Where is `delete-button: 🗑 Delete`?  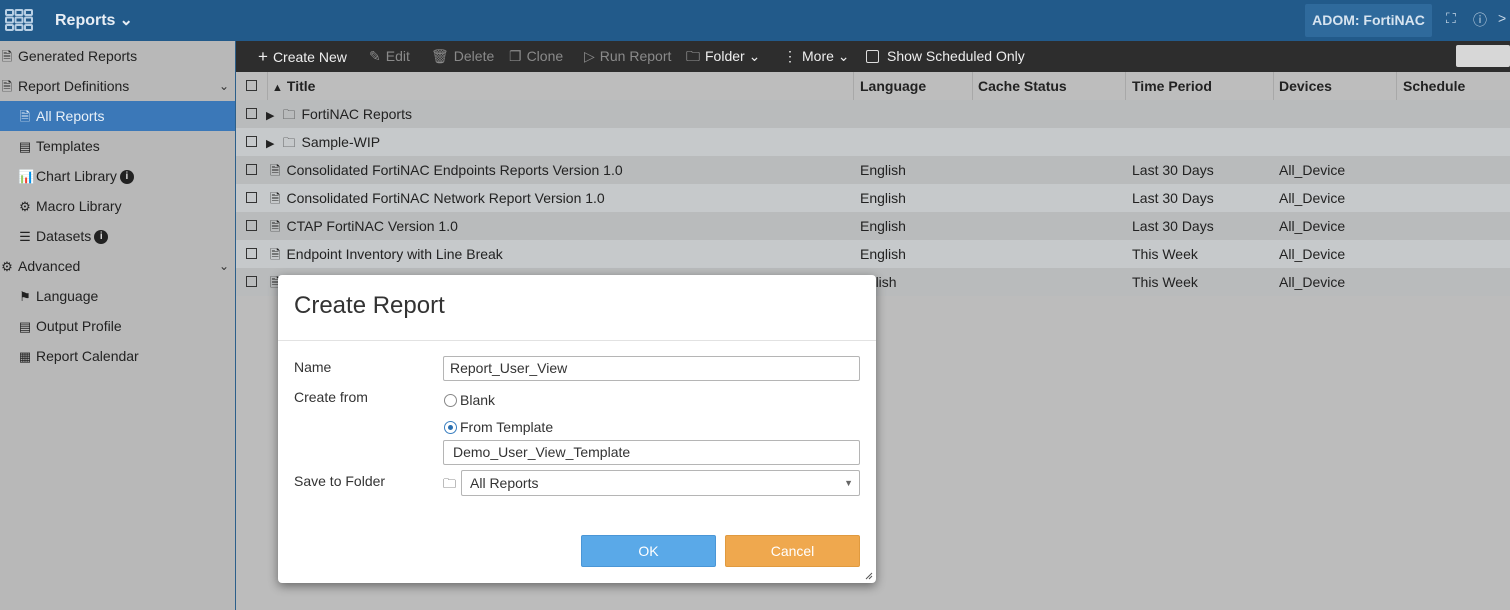
delete-button: 🗑 Delete is located at coordinates (462, 56).